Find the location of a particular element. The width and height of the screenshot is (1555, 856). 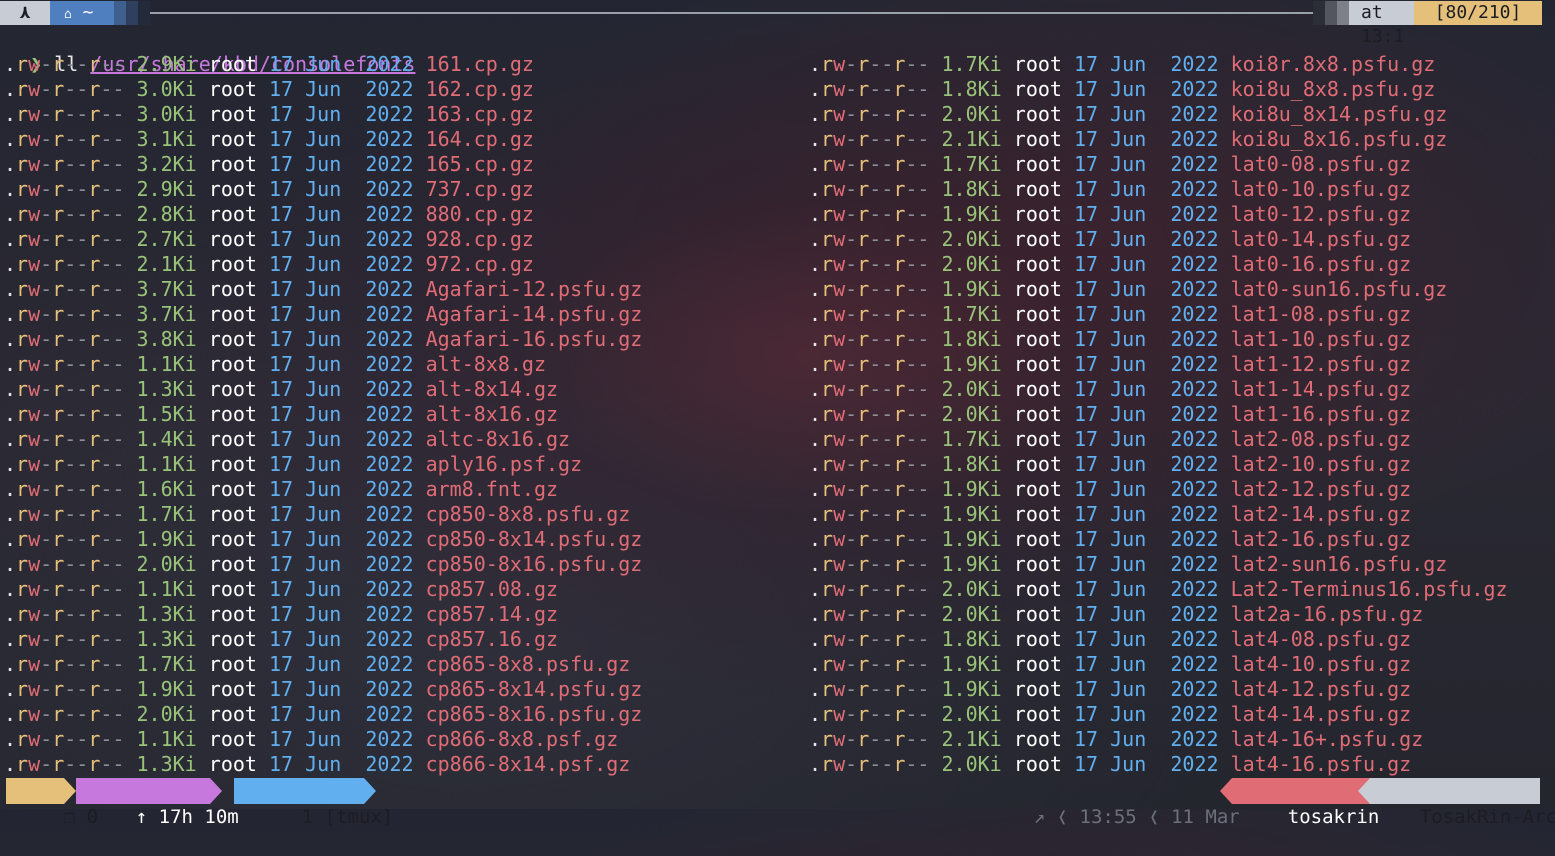

file-name: aply16.psf.gz is located at coordinates (504, 464).